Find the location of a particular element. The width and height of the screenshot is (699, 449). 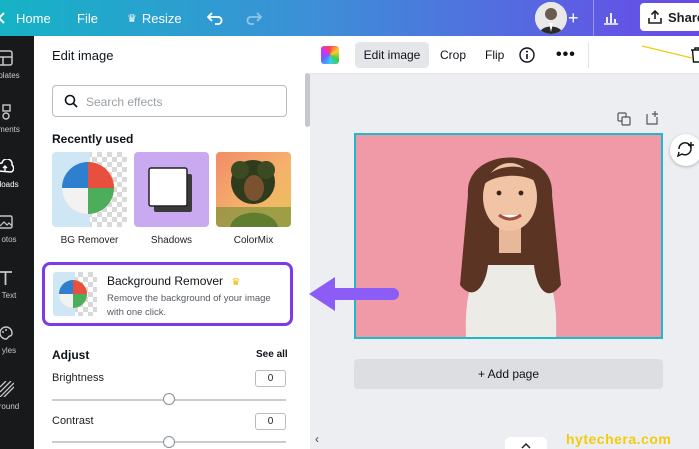

panel-title: Edit image is located at coordinates (83, 55).